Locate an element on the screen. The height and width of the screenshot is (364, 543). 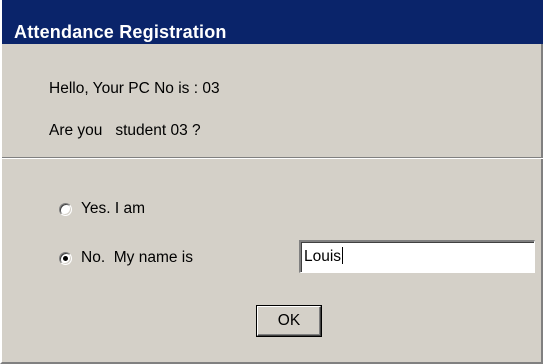
radio-selected-dot is located at coordinates (65, 258).